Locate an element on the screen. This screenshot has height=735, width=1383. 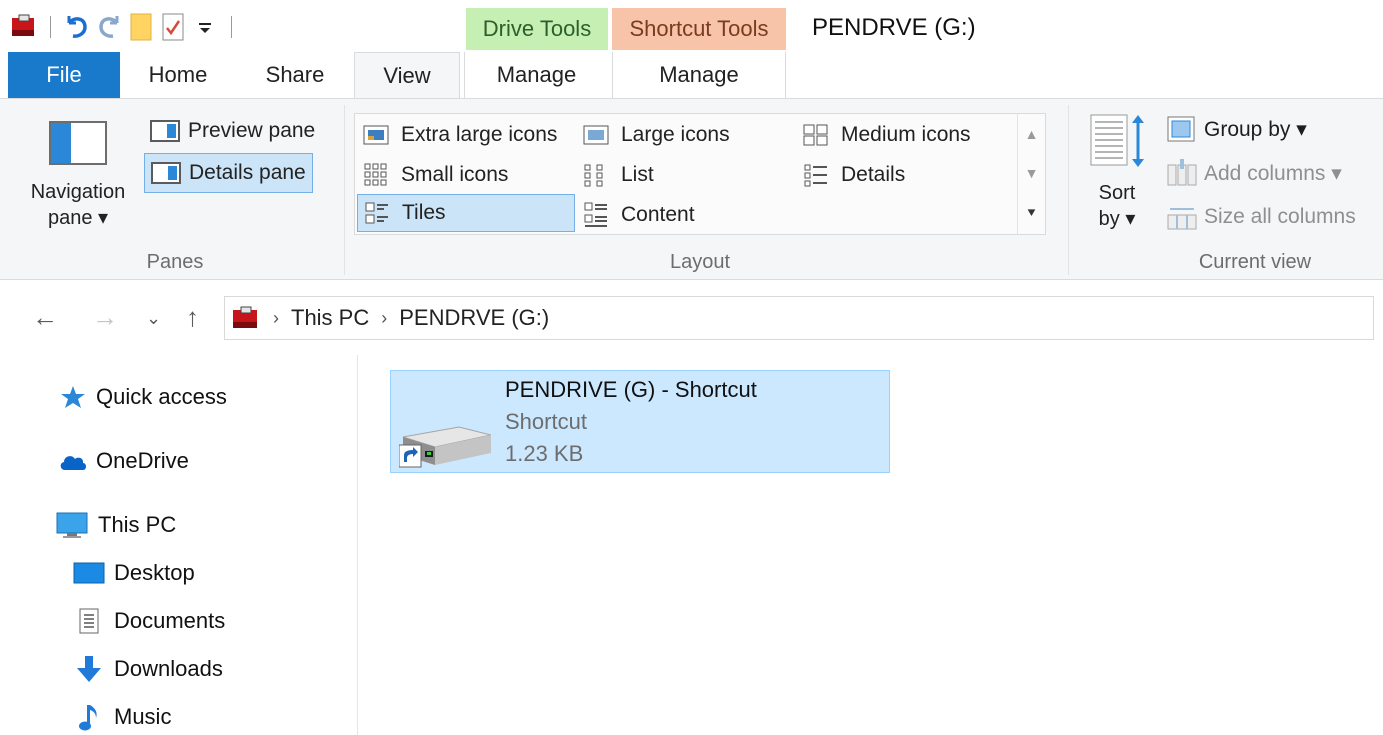
star-icon is located at coordinates (73, 397).